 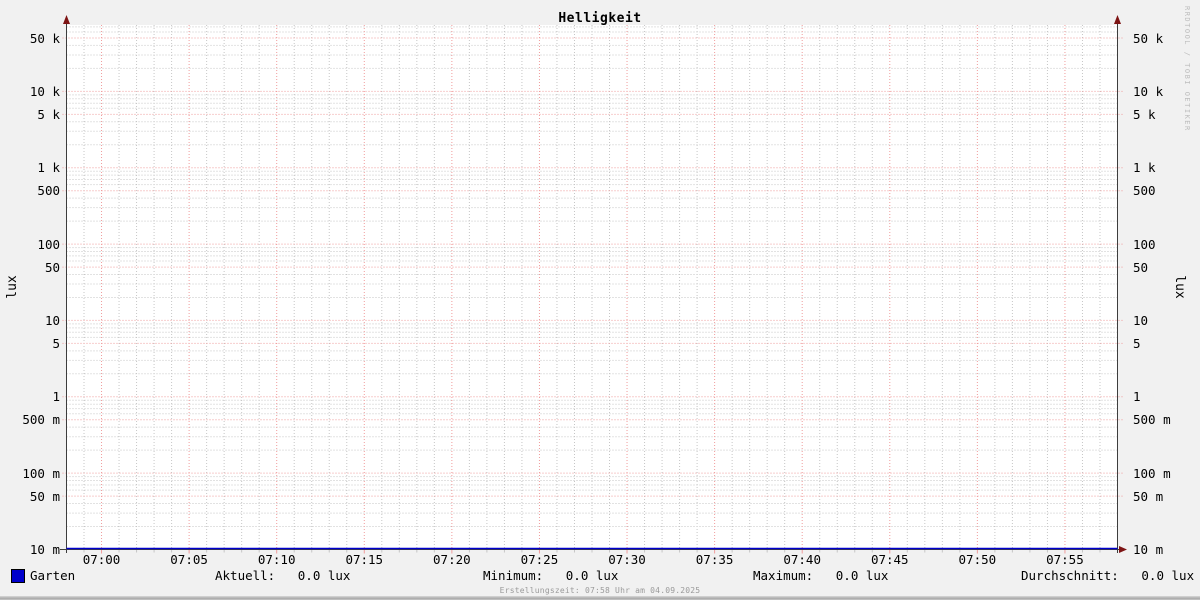 What do you see at coordinates (889, 559) in the screenshot?
I see `x-axis-tick-label: 07:45` at bounding box center [889, 559].